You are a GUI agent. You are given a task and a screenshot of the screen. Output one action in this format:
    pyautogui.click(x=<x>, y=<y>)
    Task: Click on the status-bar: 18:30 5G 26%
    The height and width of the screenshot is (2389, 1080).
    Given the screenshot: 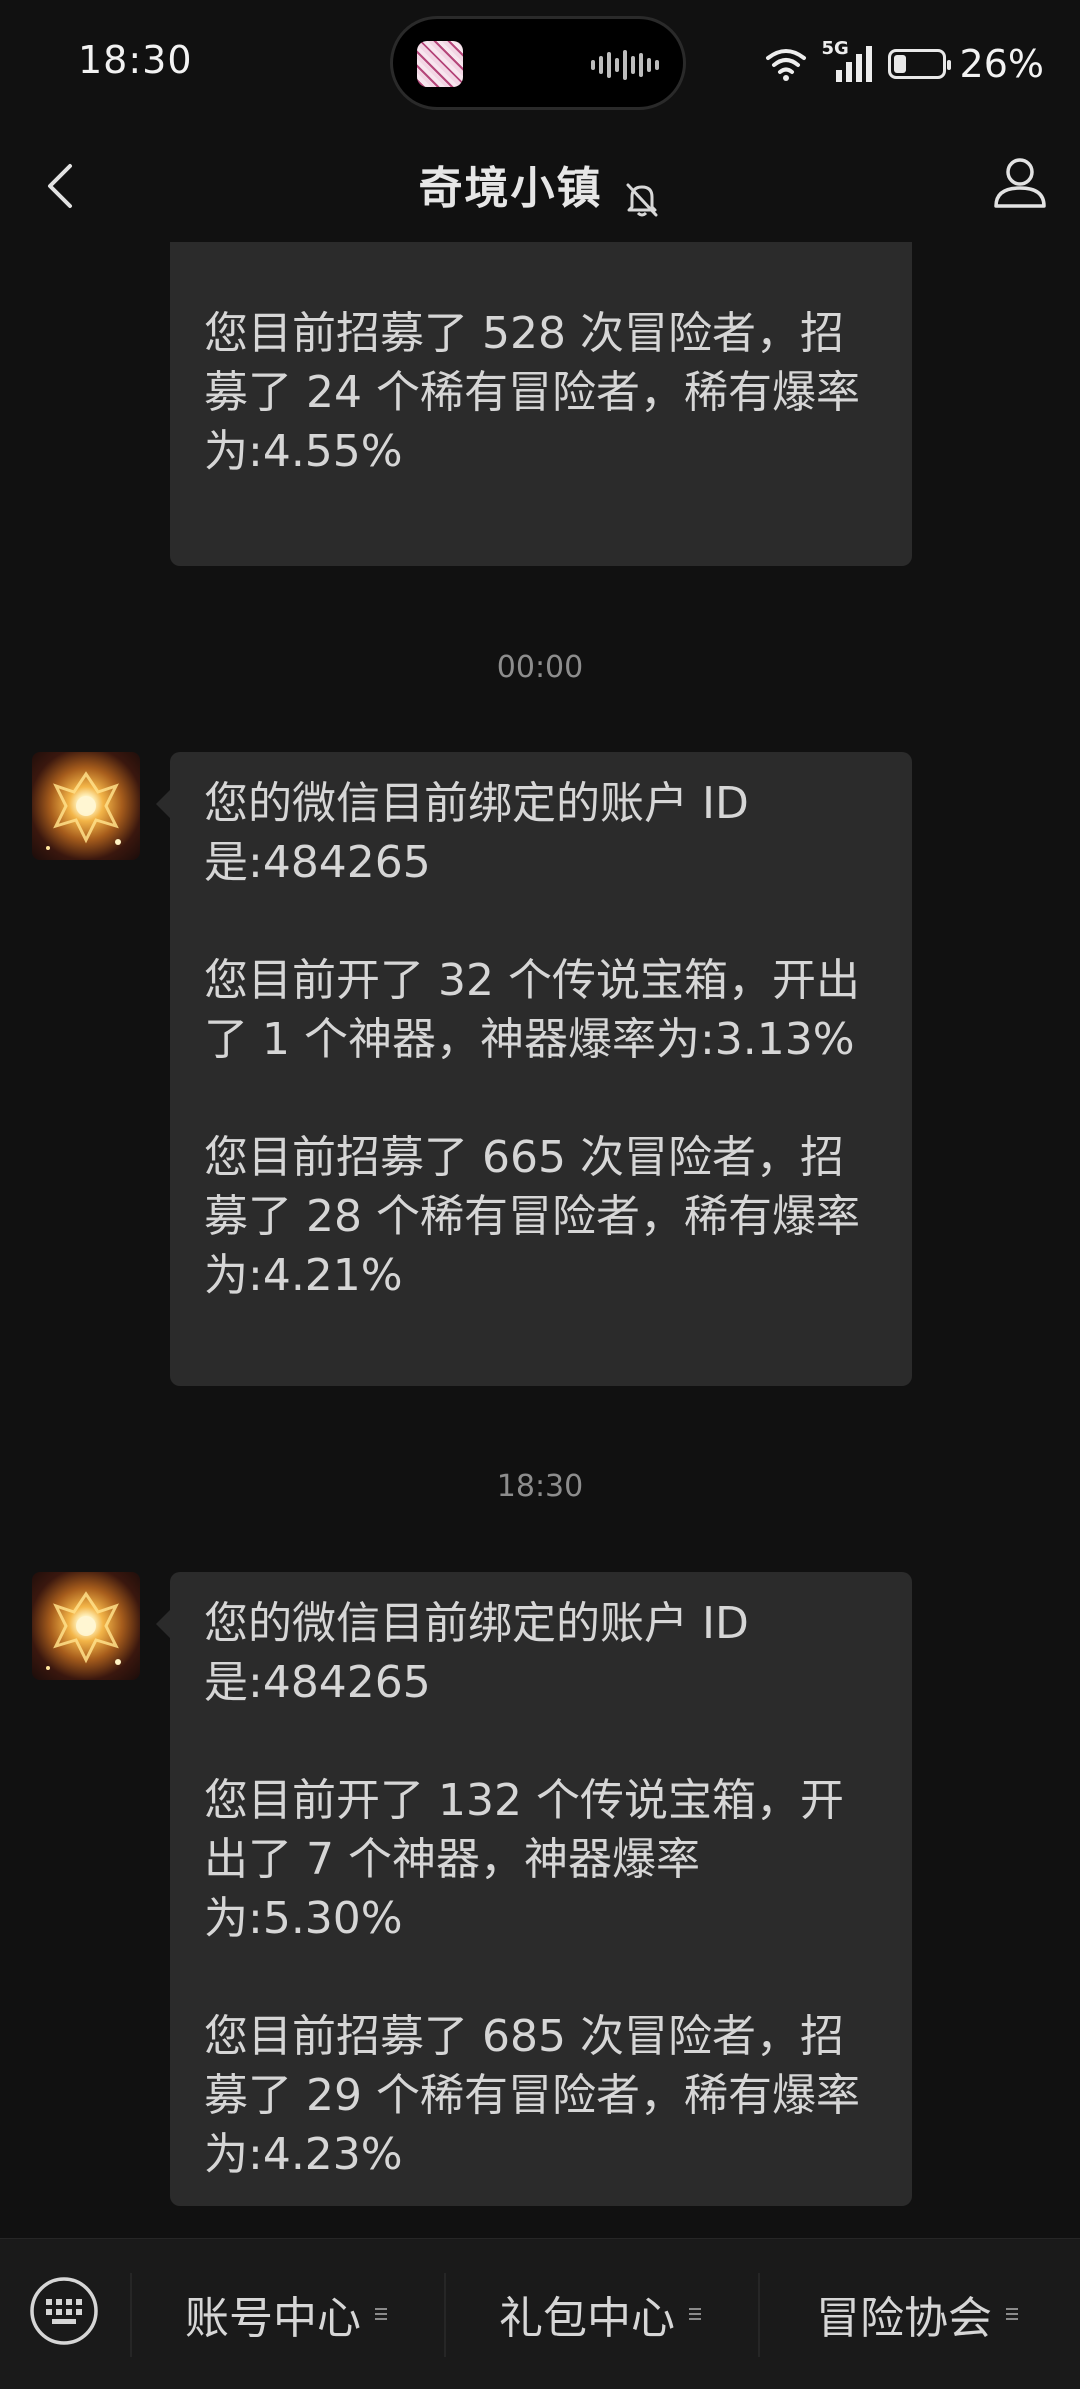 What is the action you would take?
    pyautogui.click(x=540, y=65)
    